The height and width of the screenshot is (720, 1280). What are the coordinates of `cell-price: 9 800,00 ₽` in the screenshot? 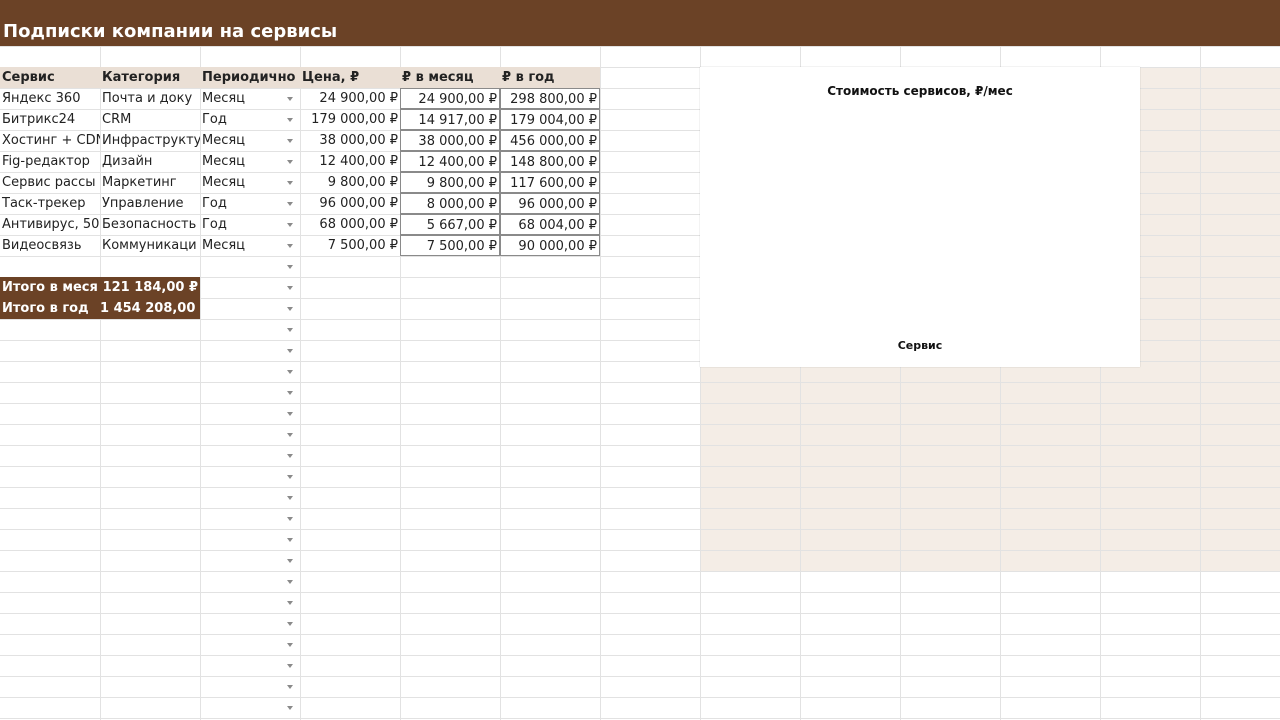 It's located at (350, 182).